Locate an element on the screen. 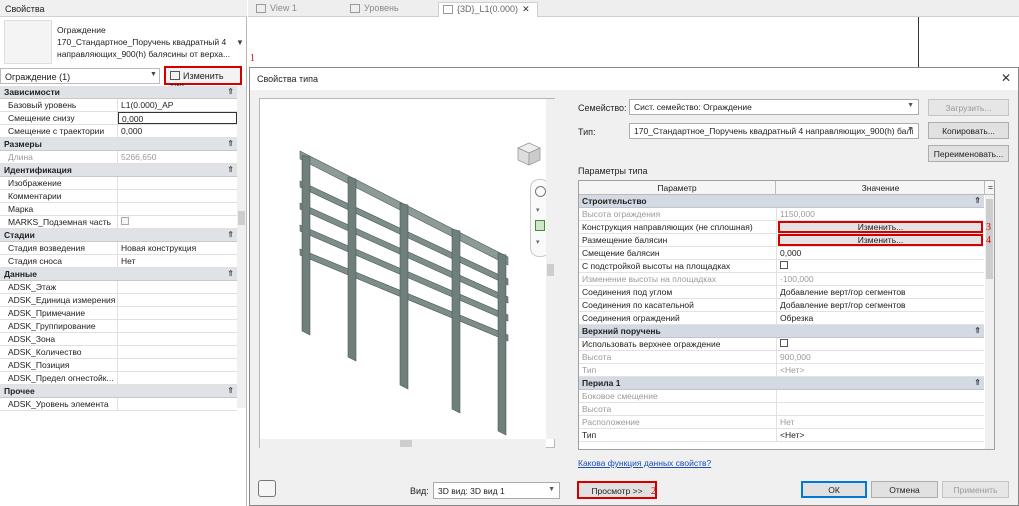 This screenshot has width=1019, height=506. section-header: Данные ⇑ is located at coordinates (118, 274).